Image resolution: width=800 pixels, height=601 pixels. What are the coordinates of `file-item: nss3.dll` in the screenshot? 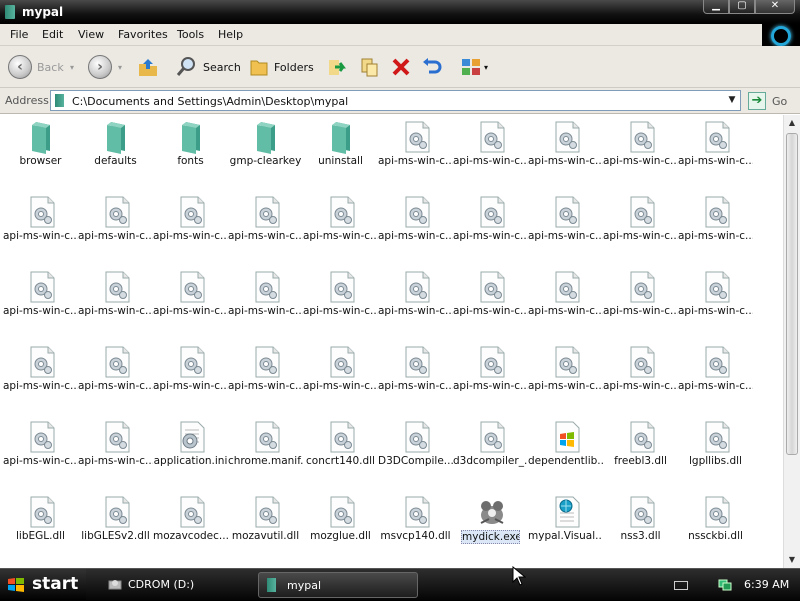 It's located at (640, 528).